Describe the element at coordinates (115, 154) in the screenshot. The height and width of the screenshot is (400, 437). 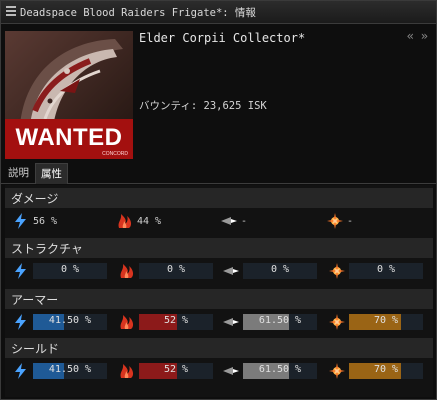
I see `wanted-sub-label: CONCORD` at that location.